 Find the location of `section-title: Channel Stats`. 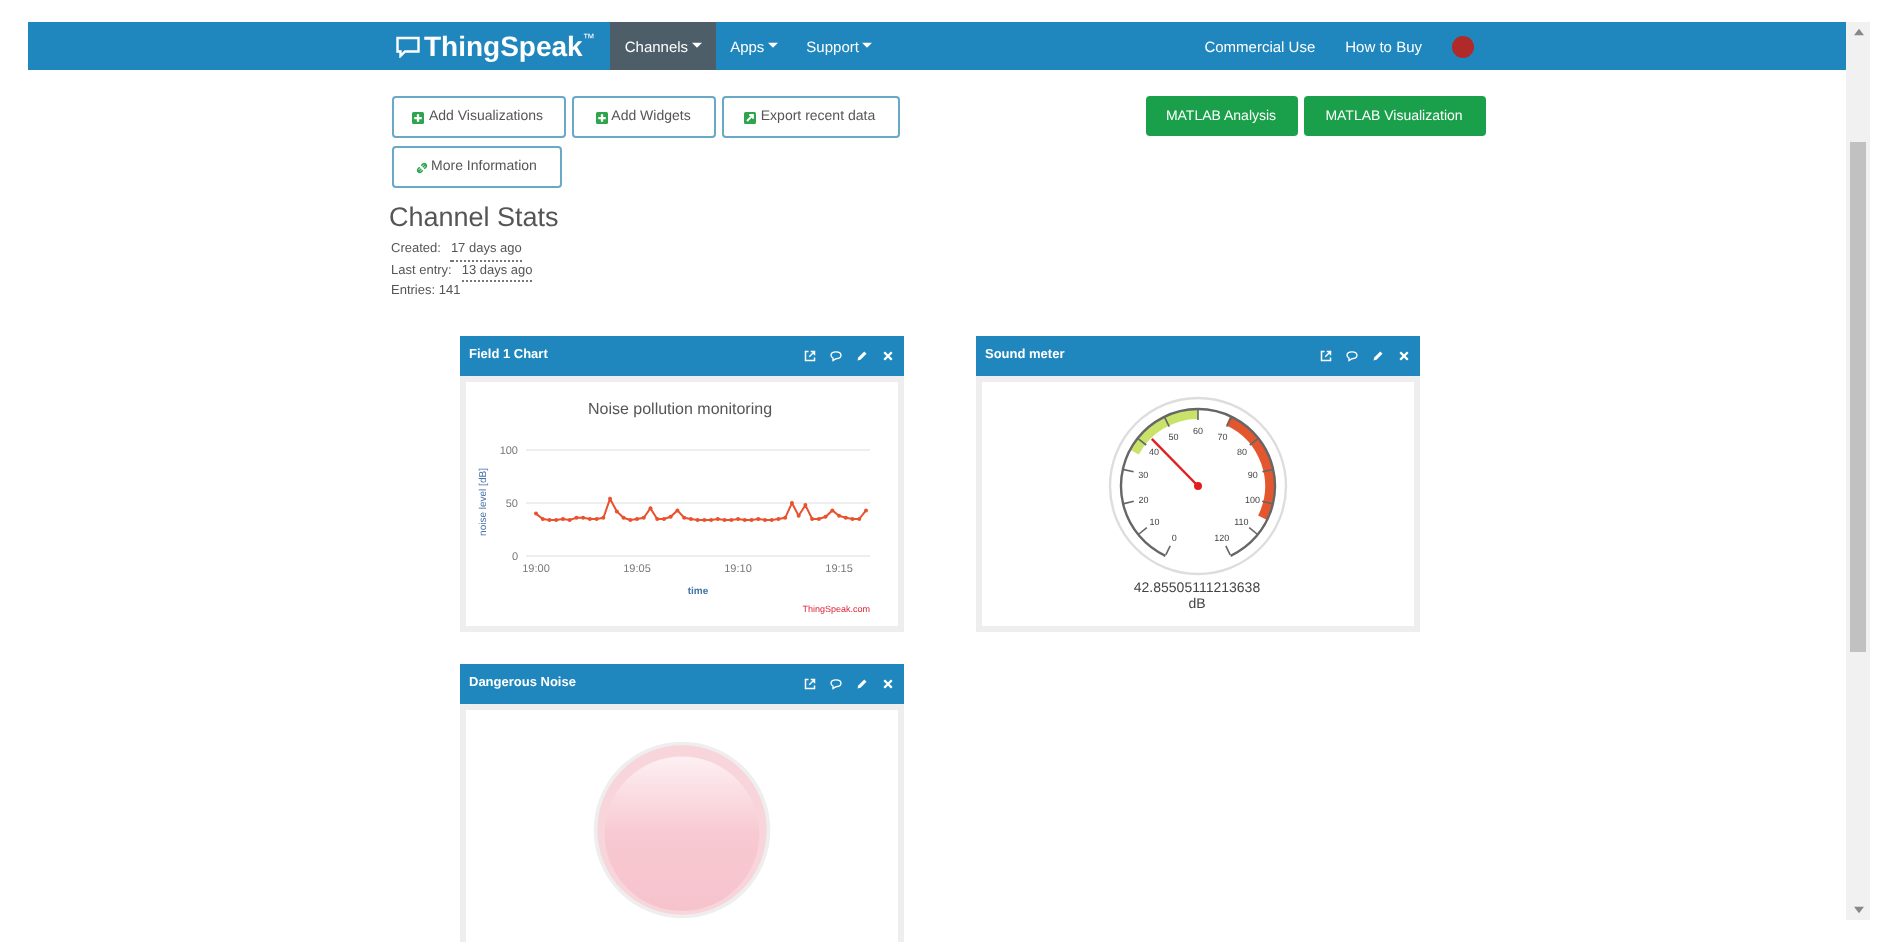

section-title: Channel Stats is located at coordinates (475, 217).